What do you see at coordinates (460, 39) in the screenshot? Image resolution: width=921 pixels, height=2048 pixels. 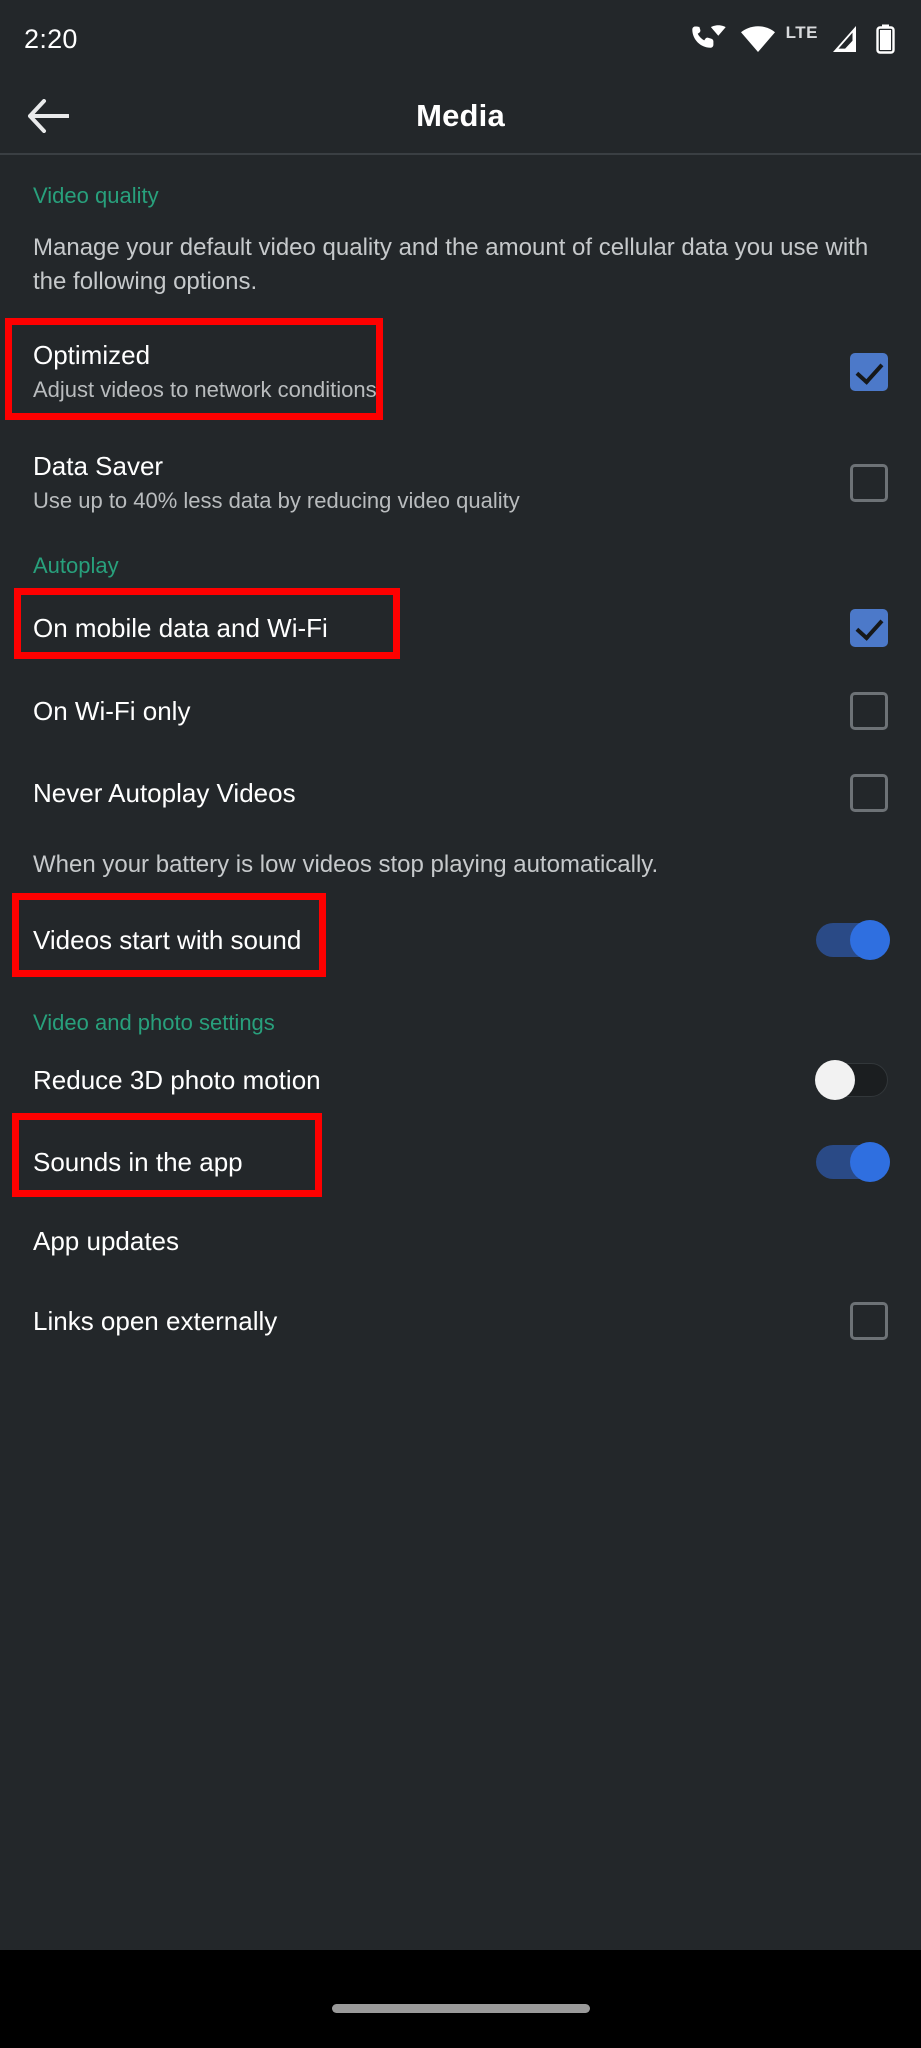 I see `status-bar: 2:20 LTE` at bounding box center [460, 39].